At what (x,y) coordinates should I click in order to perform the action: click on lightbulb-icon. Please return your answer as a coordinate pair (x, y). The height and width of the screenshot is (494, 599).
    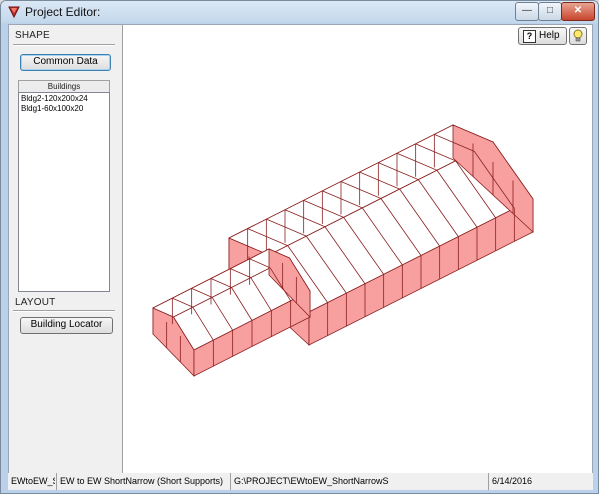
    Looking at the image, I should click on (578, 35).